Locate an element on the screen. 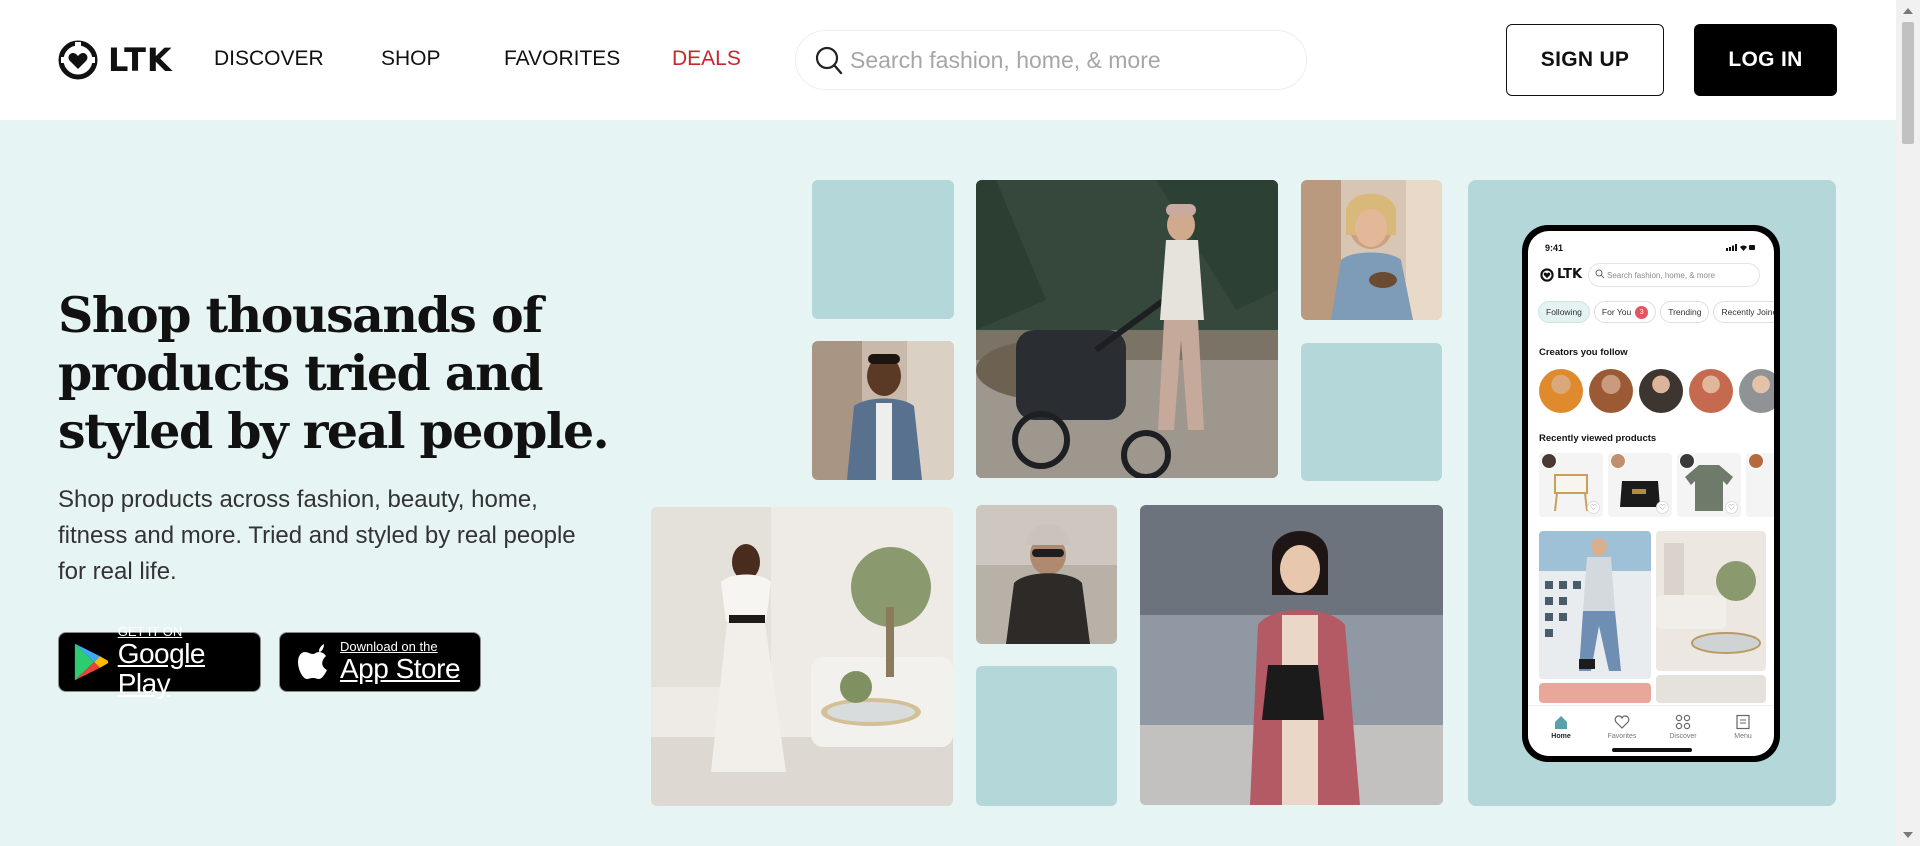  apple-icon is located at coordinates (312, 661).